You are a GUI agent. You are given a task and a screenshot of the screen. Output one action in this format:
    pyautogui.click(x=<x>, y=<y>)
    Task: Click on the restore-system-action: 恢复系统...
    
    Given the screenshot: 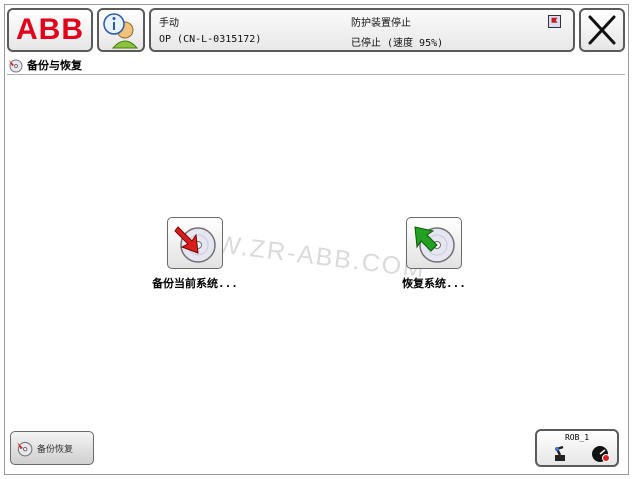 What is the action you would take?
    pyautogui.click(x=434, y=254)
    